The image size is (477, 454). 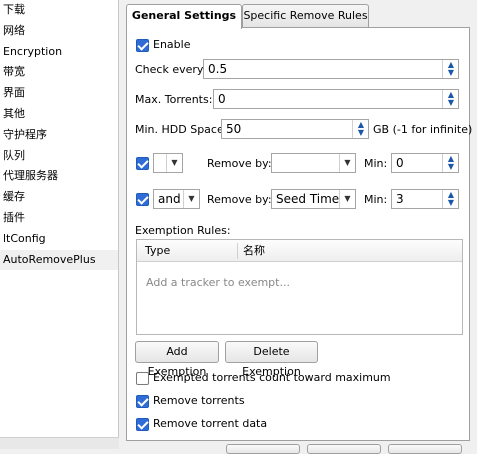 What do you see at coordinates (331, 69) in the screenshot?
I see `check-every-spinbox: 0.5 ▲ ▼` at bounding box center [331, 69].